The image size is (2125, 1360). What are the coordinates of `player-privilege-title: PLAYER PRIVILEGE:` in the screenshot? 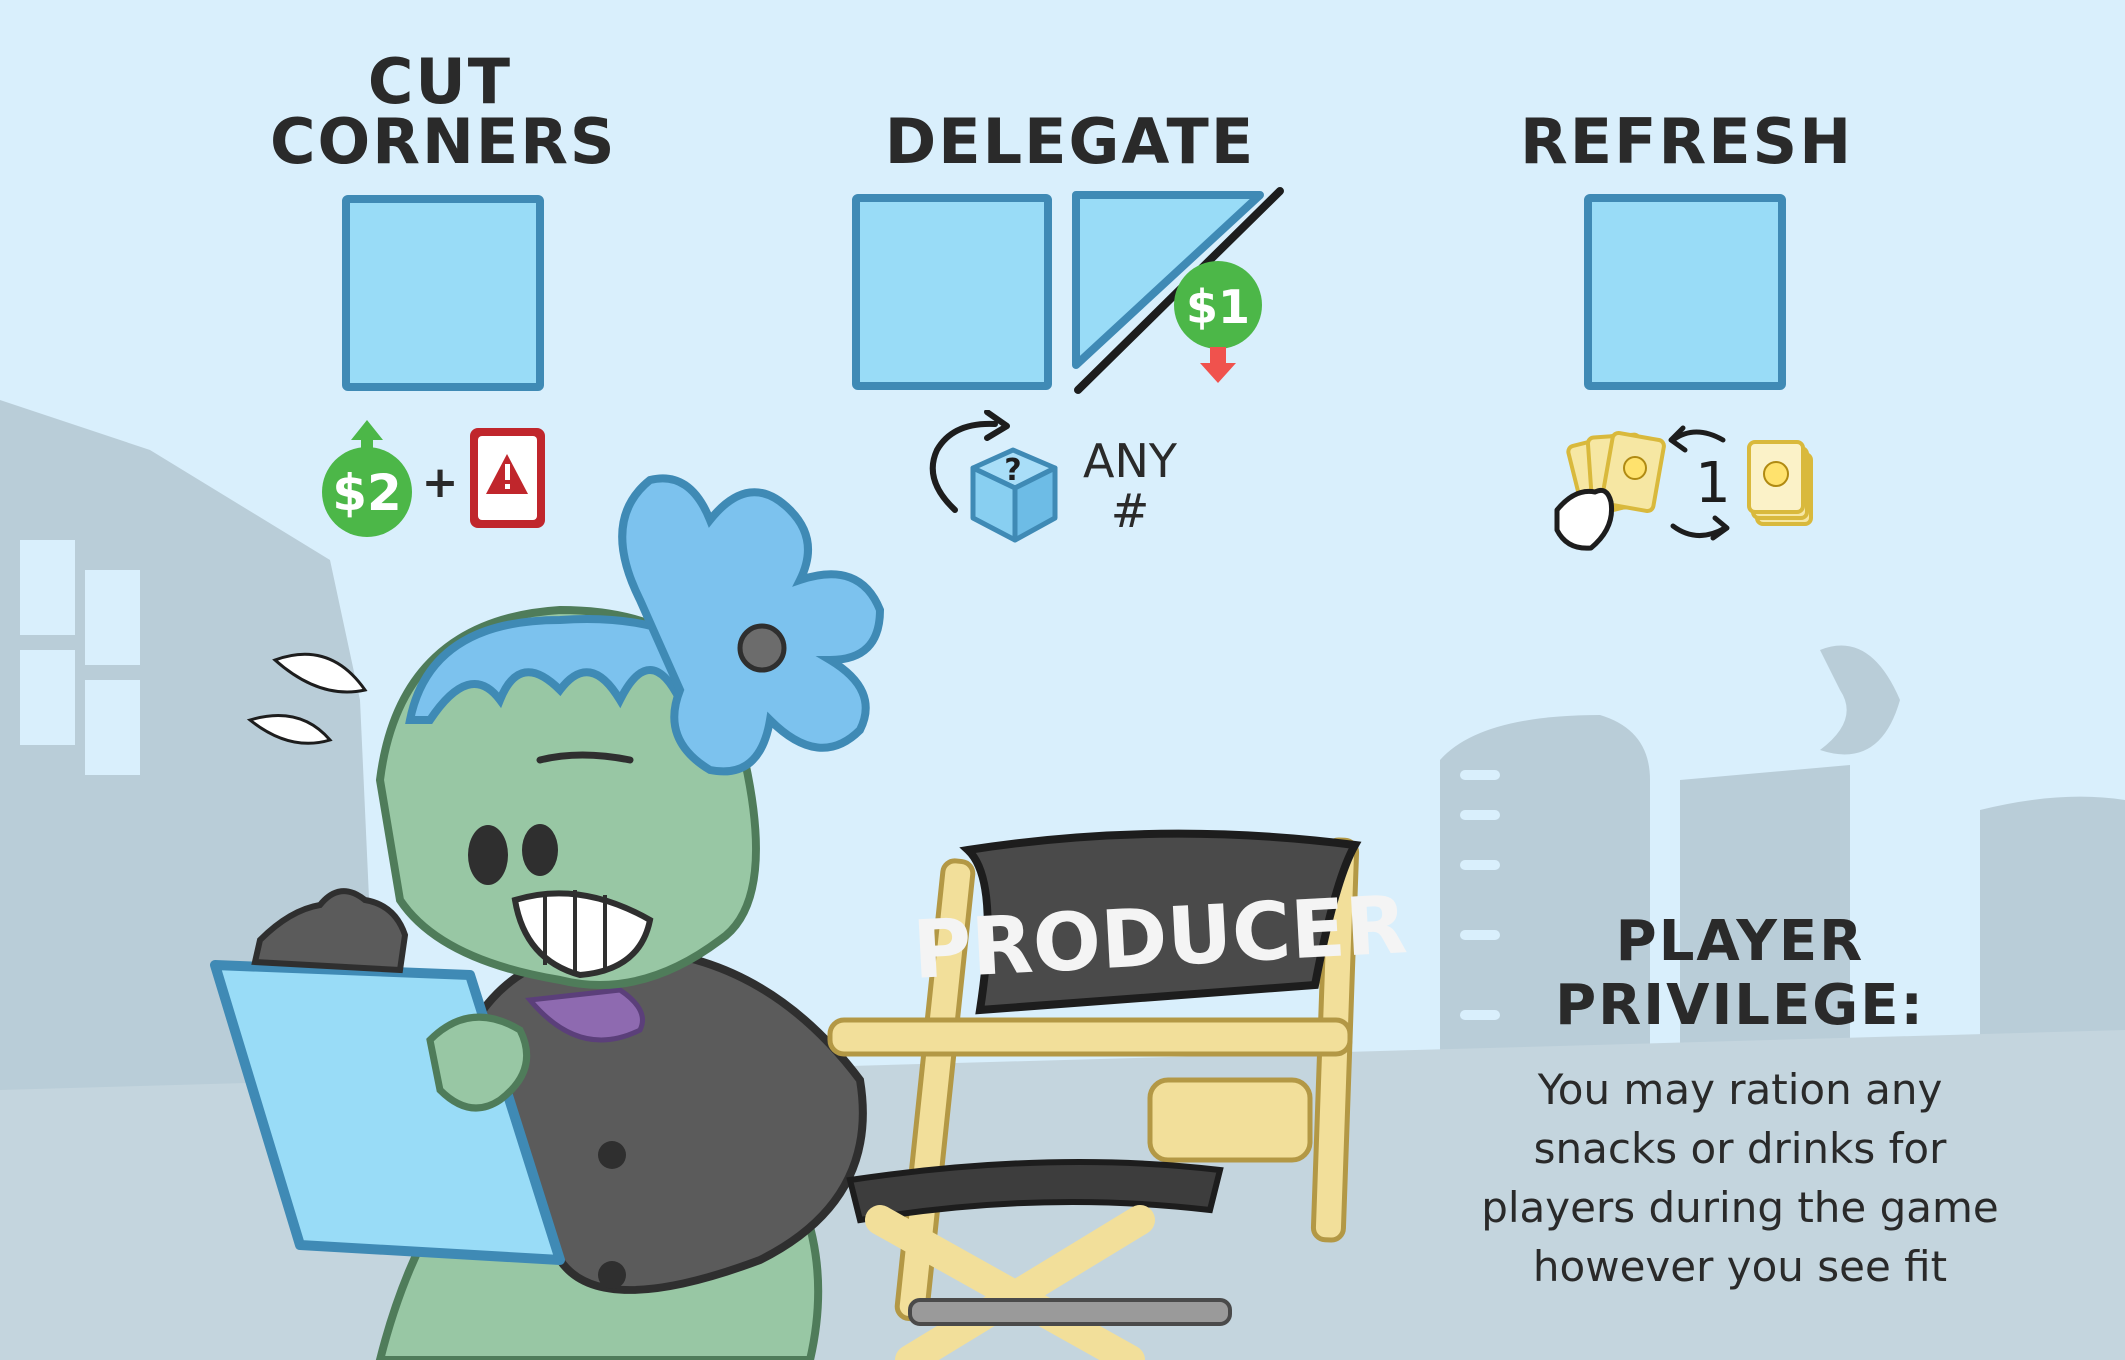 It's located at (1740, 974).